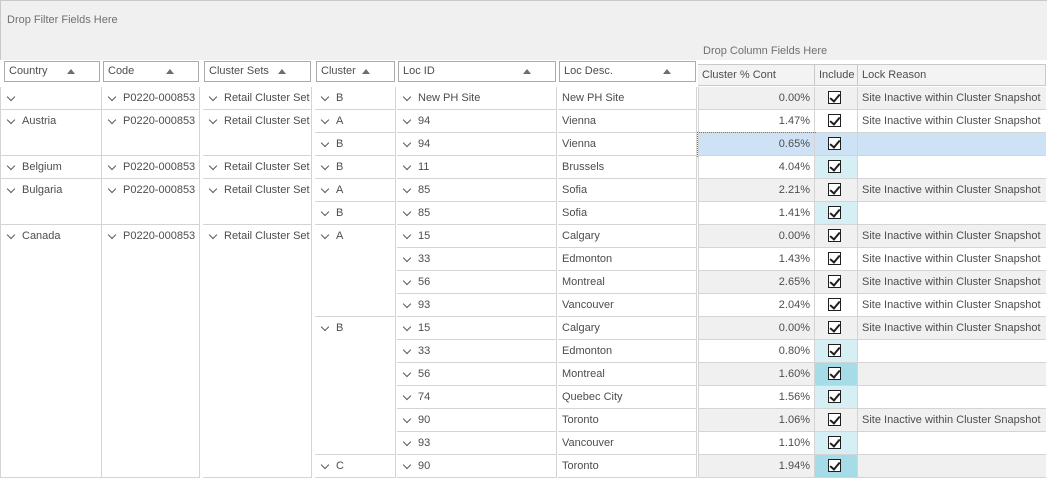  Describe the element at coordinates (151, 71) in the screenshot. I see `row-field-code: Code` at that location.